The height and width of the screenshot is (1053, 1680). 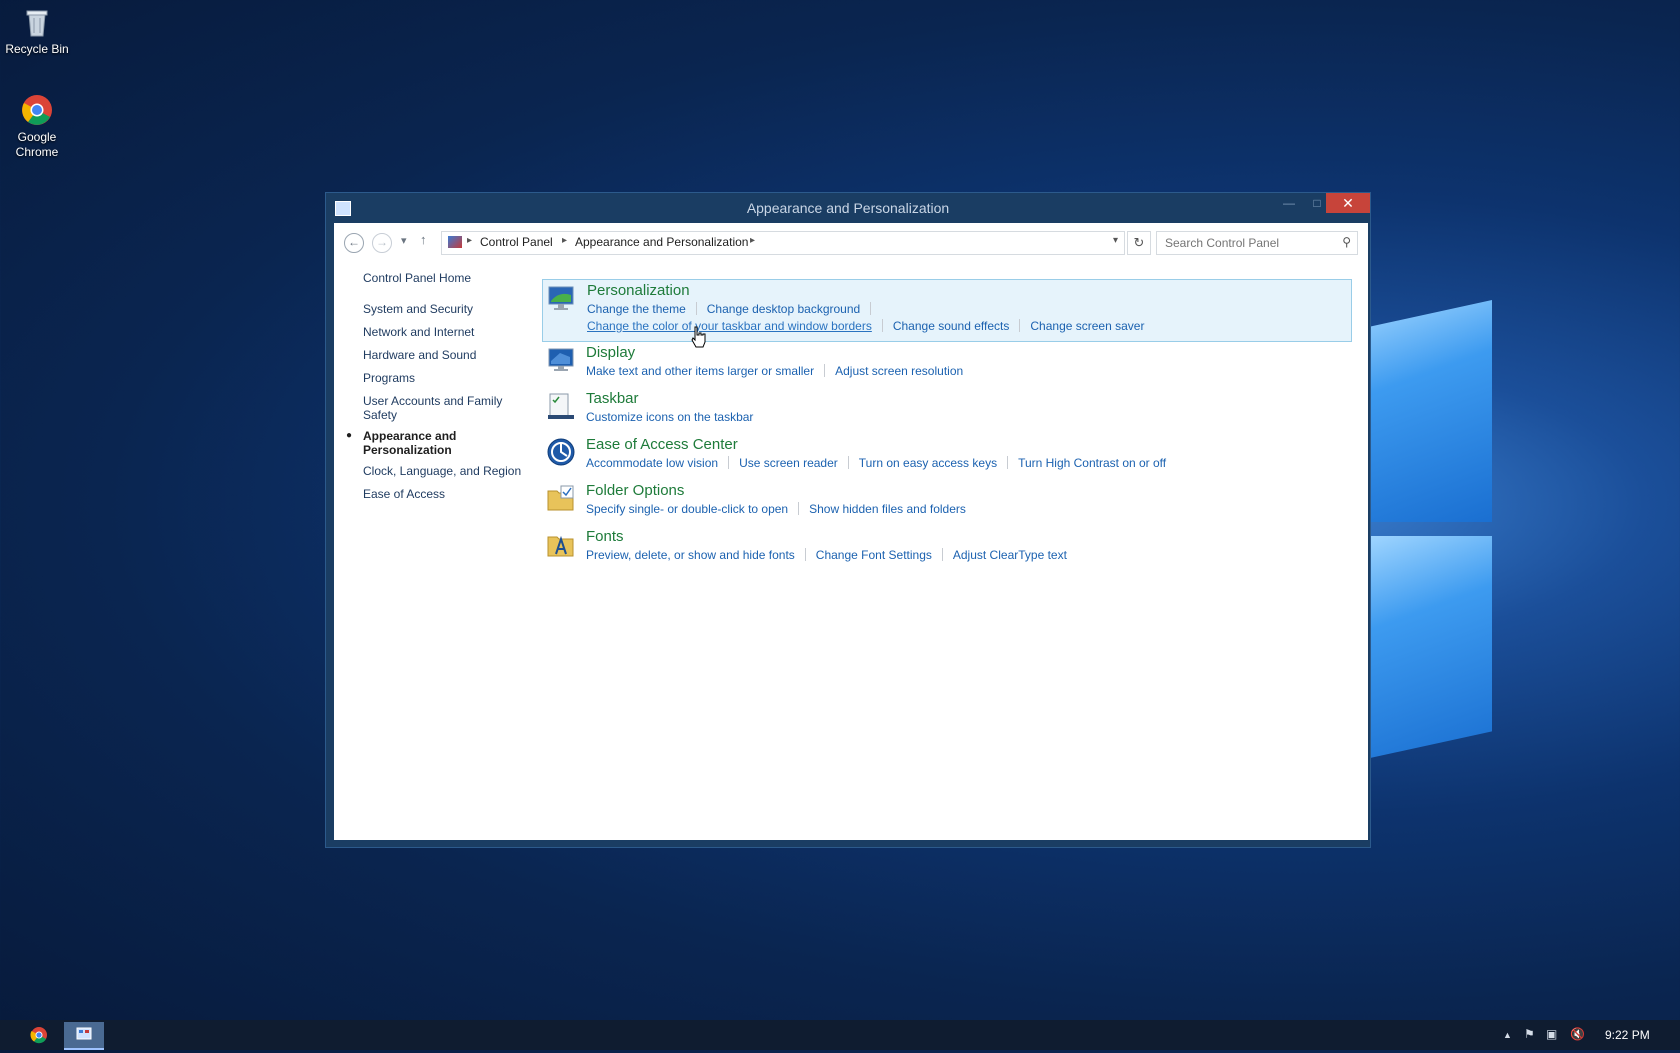 I want to click on nav-system-and-security: System and Security, so click(x=443, y=309).